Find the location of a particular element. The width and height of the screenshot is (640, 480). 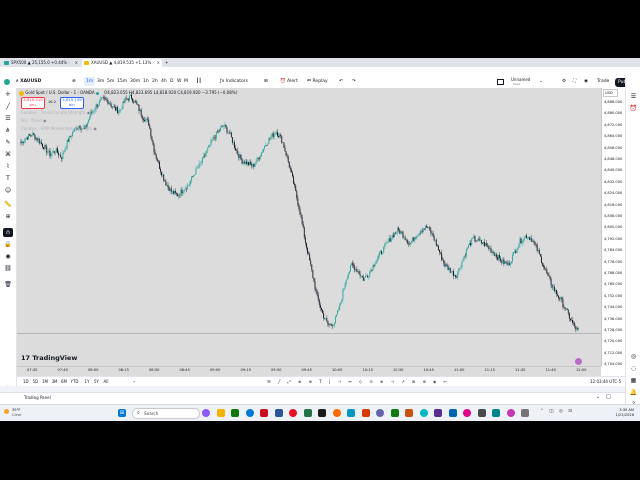

widgets-icon is located at coordinates (206, 413).